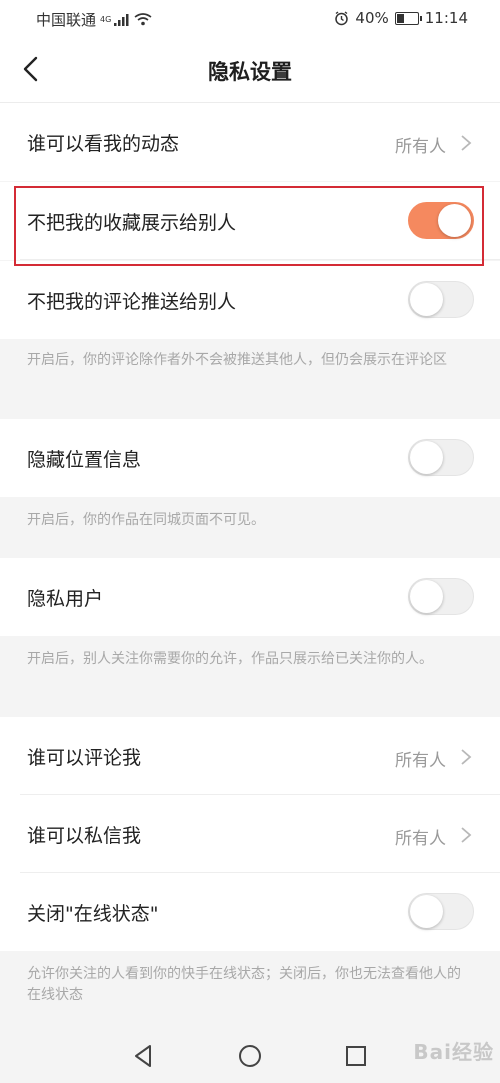 This screenshot has height=1083, width=500. I want to click on triangle-back-icon, so click(144, 1056).